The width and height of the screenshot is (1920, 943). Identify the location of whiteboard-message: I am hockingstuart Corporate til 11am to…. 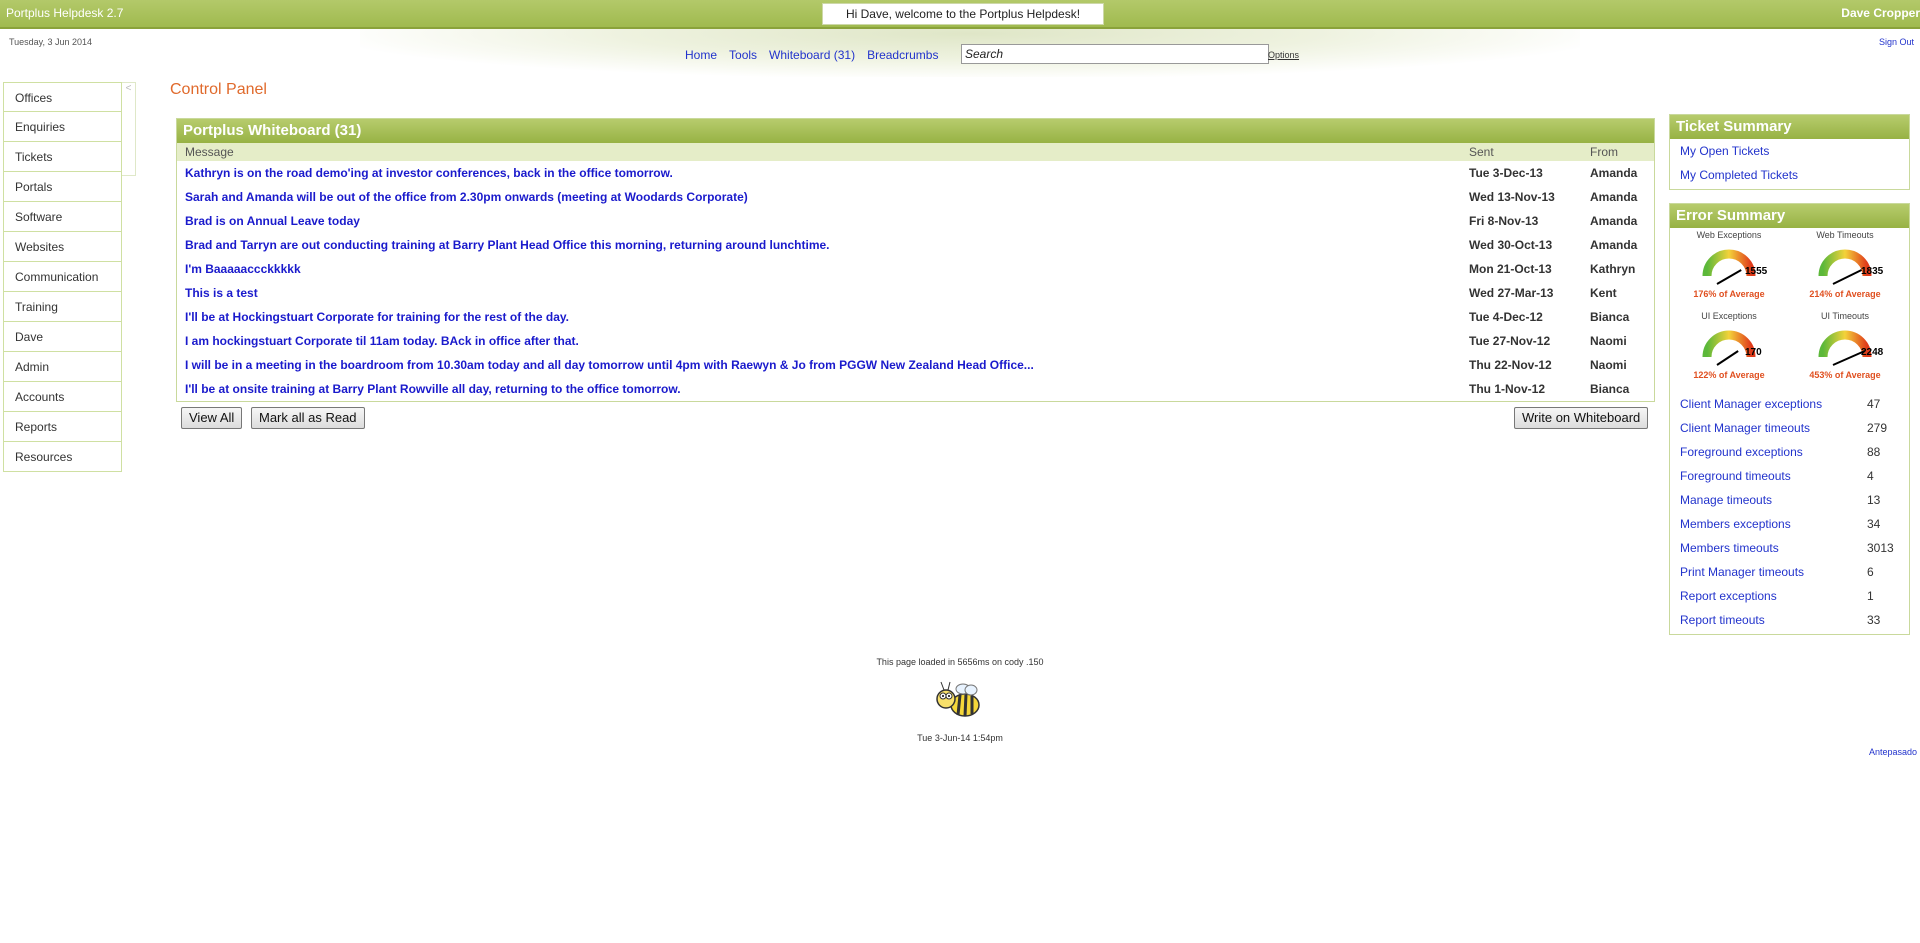
(382, 341).